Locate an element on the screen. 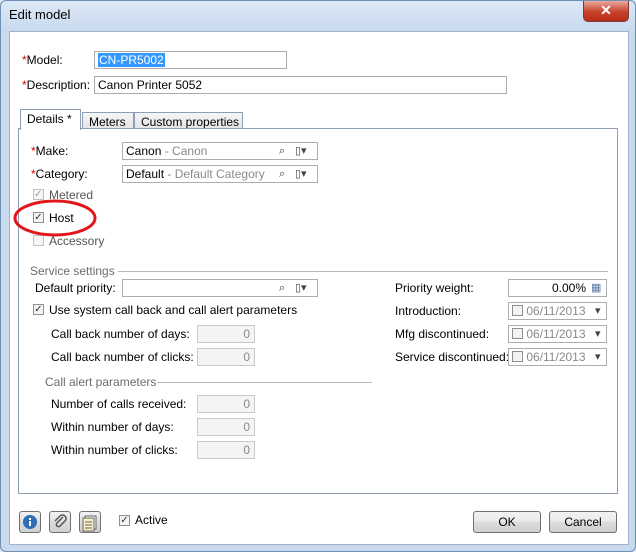 The height and width of the screenshot is (552, 636). window-title: Edit model is located at coordinates (40, 14).